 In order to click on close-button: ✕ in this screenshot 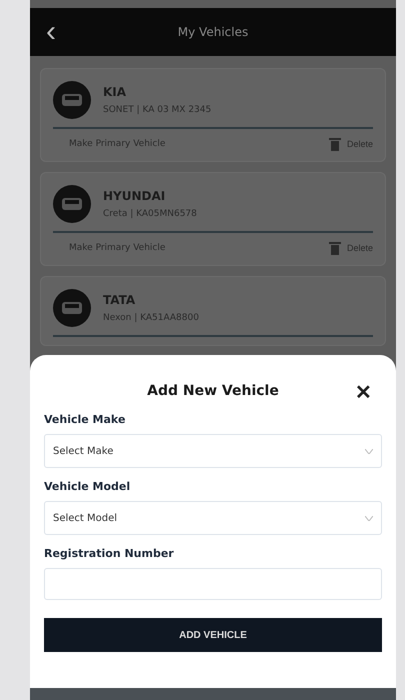, I will do `click(363, 392)`.